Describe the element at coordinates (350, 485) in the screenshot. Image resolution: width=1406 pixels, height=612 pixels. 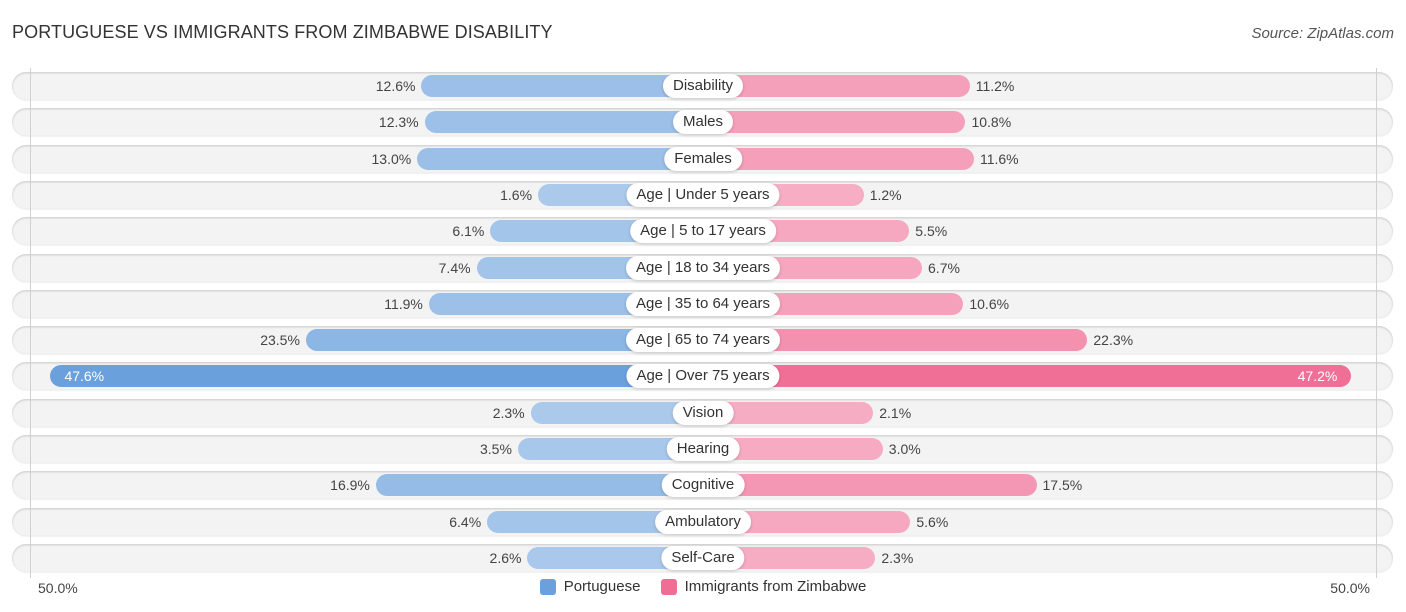
I see `value-label-portuguese: 16.9%` at that location.